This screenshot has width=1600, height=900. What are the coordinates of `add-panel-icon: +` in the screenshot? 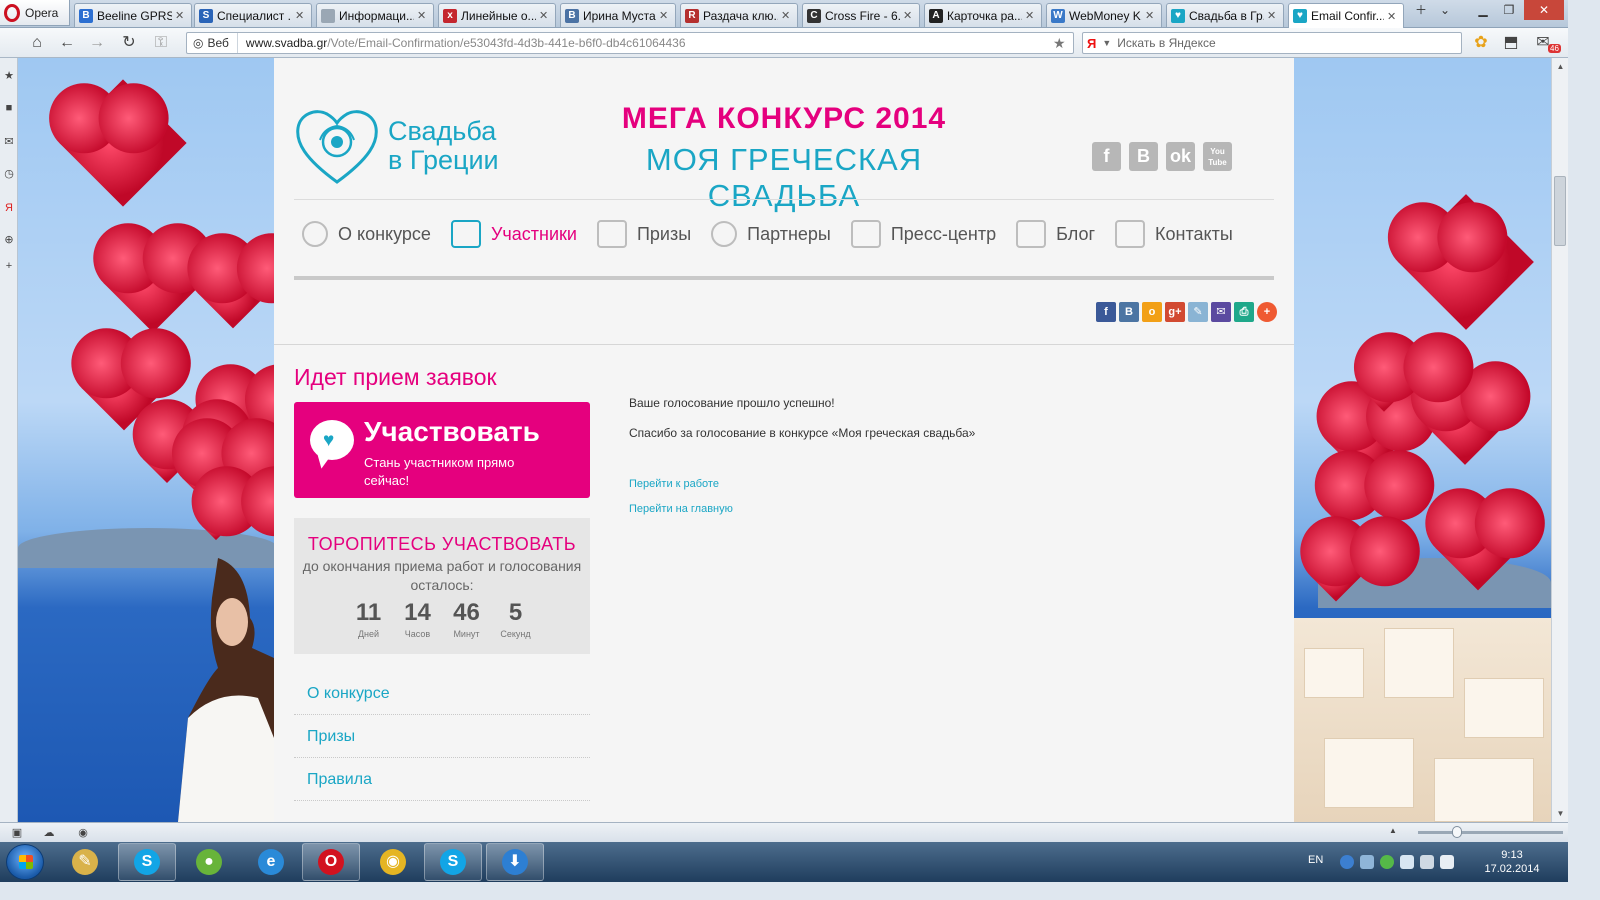 It's located at (9, 266).